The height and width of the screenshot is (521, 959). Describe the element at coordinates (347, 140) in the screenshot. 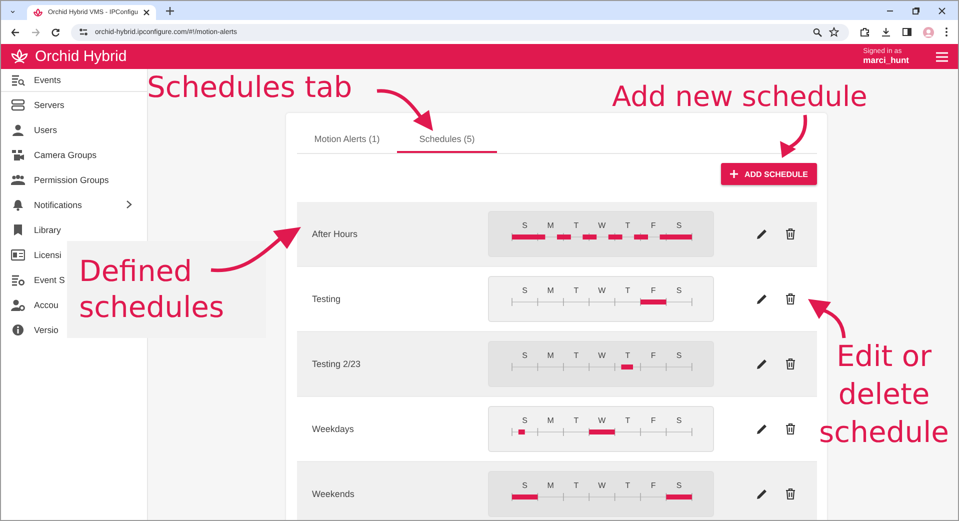

I see `tab: Motion Alerts (1)` at that location.